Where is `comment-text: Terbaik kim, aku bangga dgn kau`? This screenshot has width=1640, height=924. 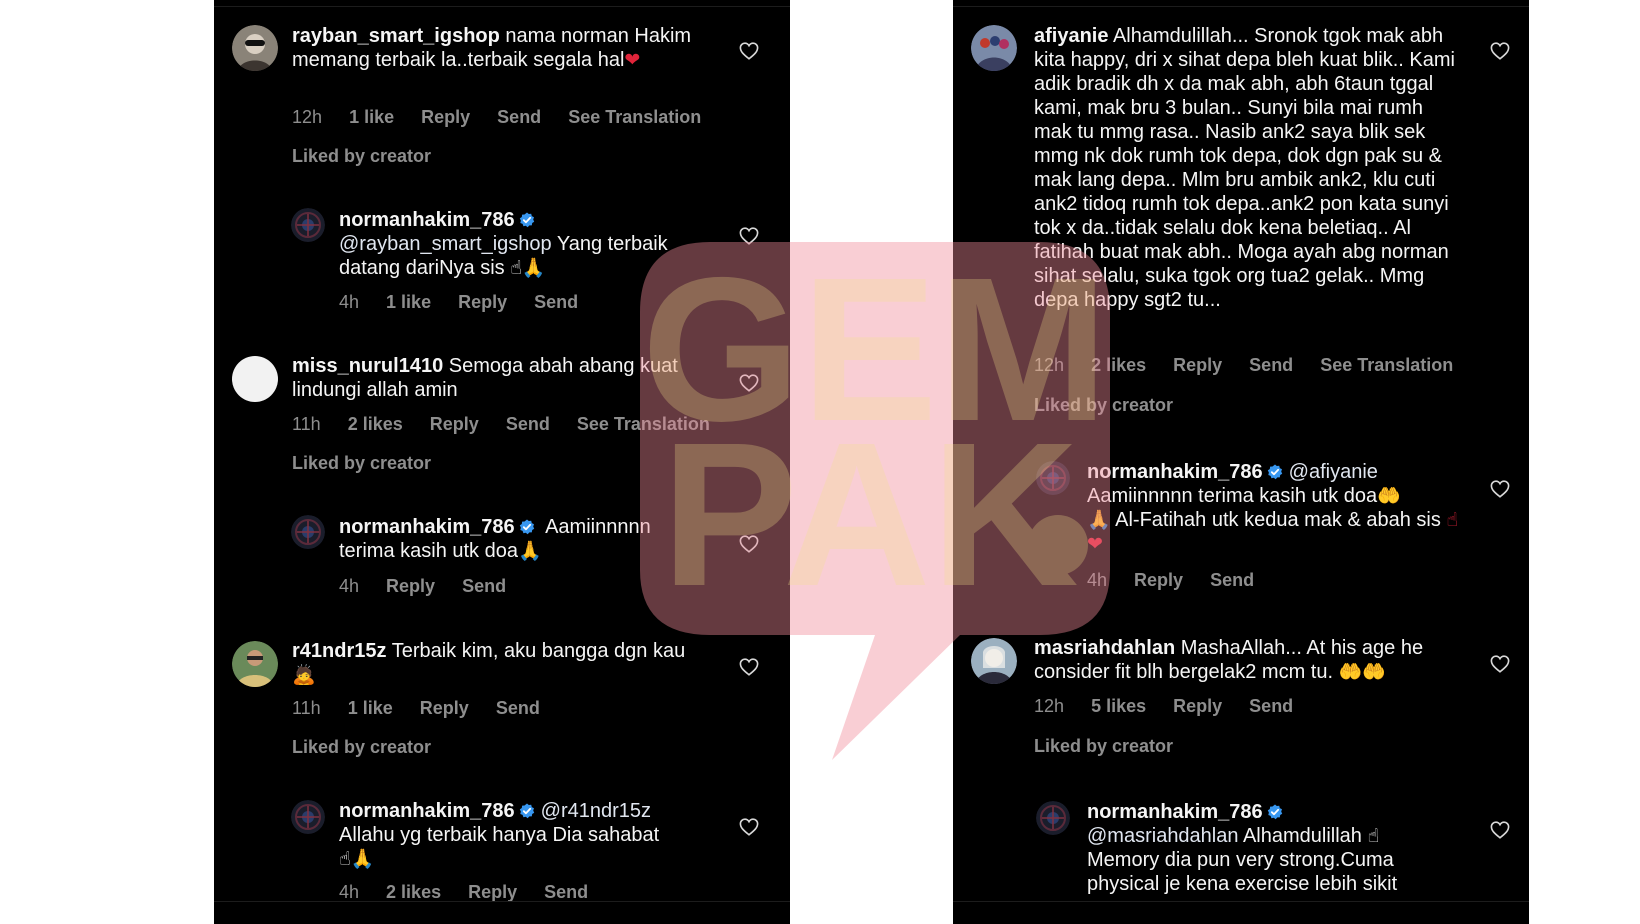 comment-text: Terbaik kim, aku bangga dgn kau is located at coordinates (538, 651).